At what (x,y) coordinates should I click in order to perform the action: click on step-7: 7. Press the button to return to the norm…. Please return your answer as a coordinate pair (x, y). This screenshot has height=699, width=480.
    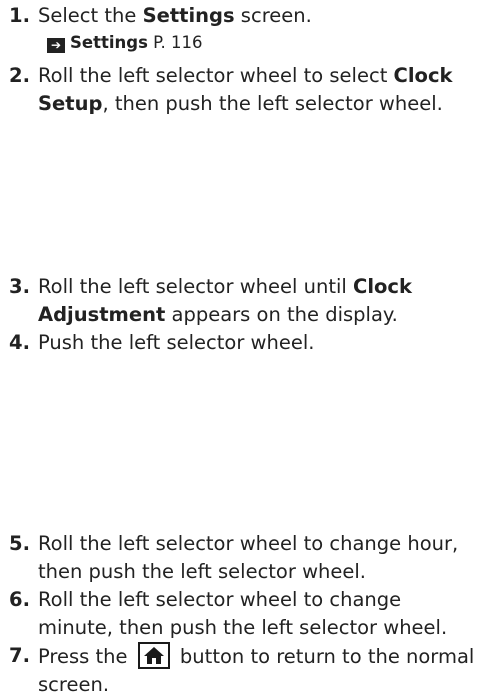
    Looking at the image, I should click on (242, 670).